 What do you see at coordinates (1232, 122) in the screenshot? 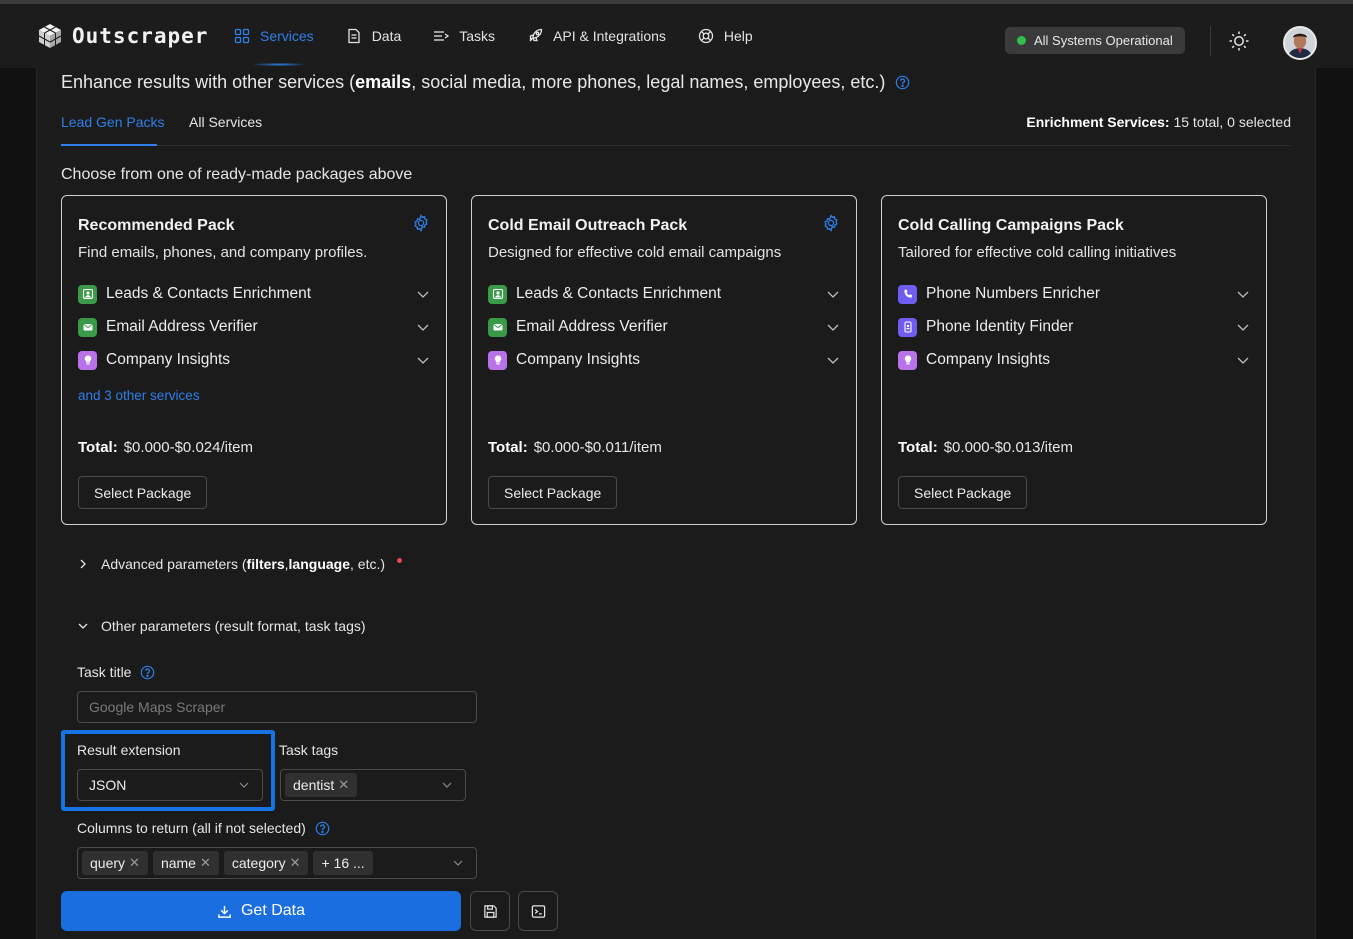
I see `enrichment-summary-value: 15 total, 0 selected` at bounding box center [1232, 122].